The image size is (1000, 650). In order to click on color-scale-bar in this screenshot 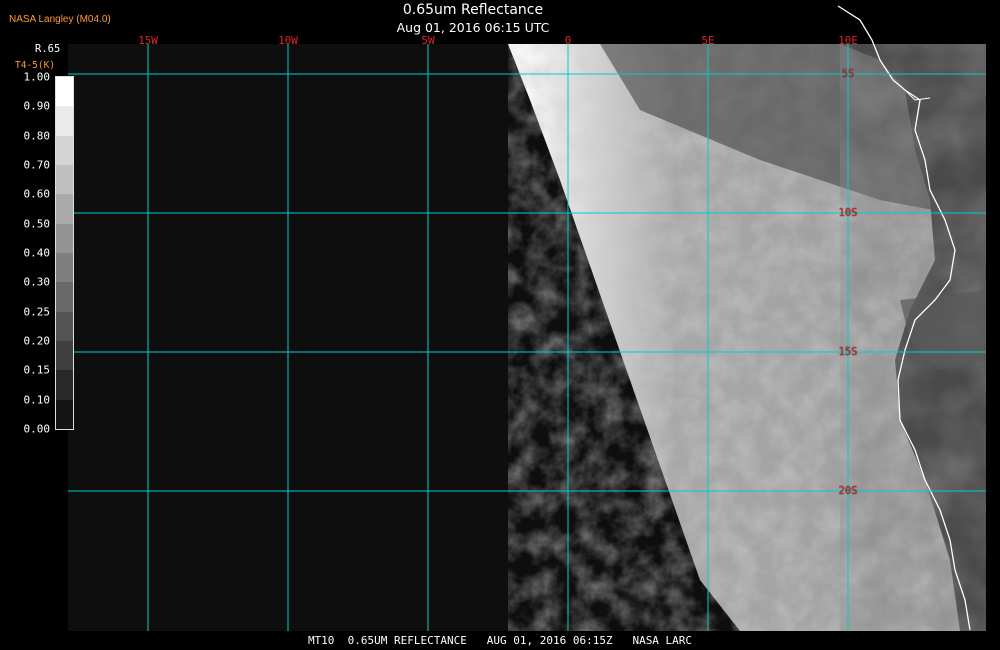, I will do `click(64, 253)`.